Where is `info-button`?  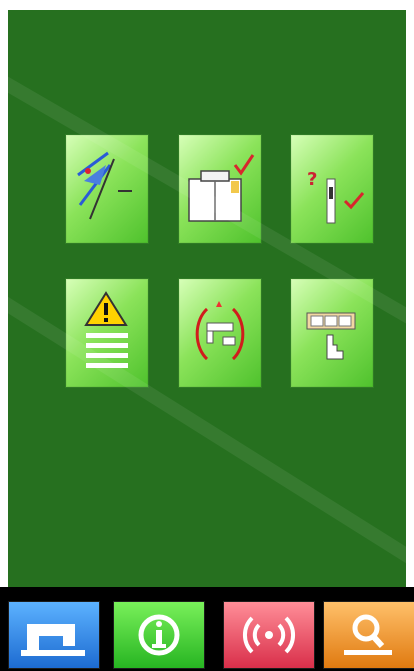
info-button is located at coordinates (159, 635).